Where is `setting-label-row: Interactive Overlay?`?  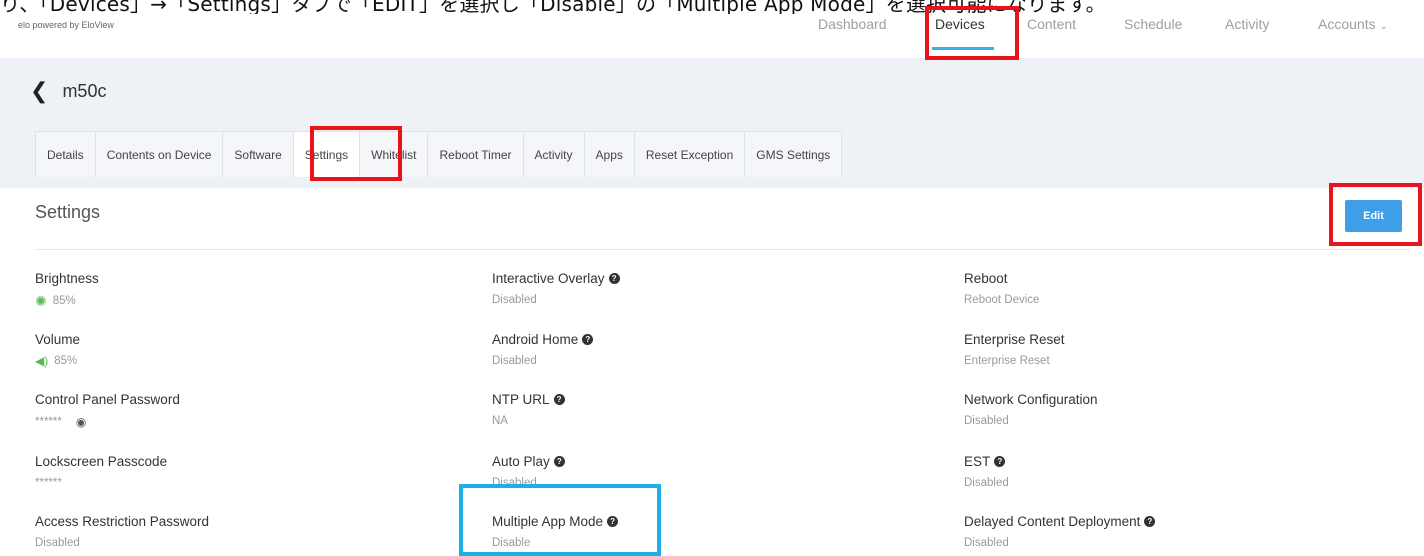
setting-label-row: Interactive Overlay? is located at coordinates (556, 278).